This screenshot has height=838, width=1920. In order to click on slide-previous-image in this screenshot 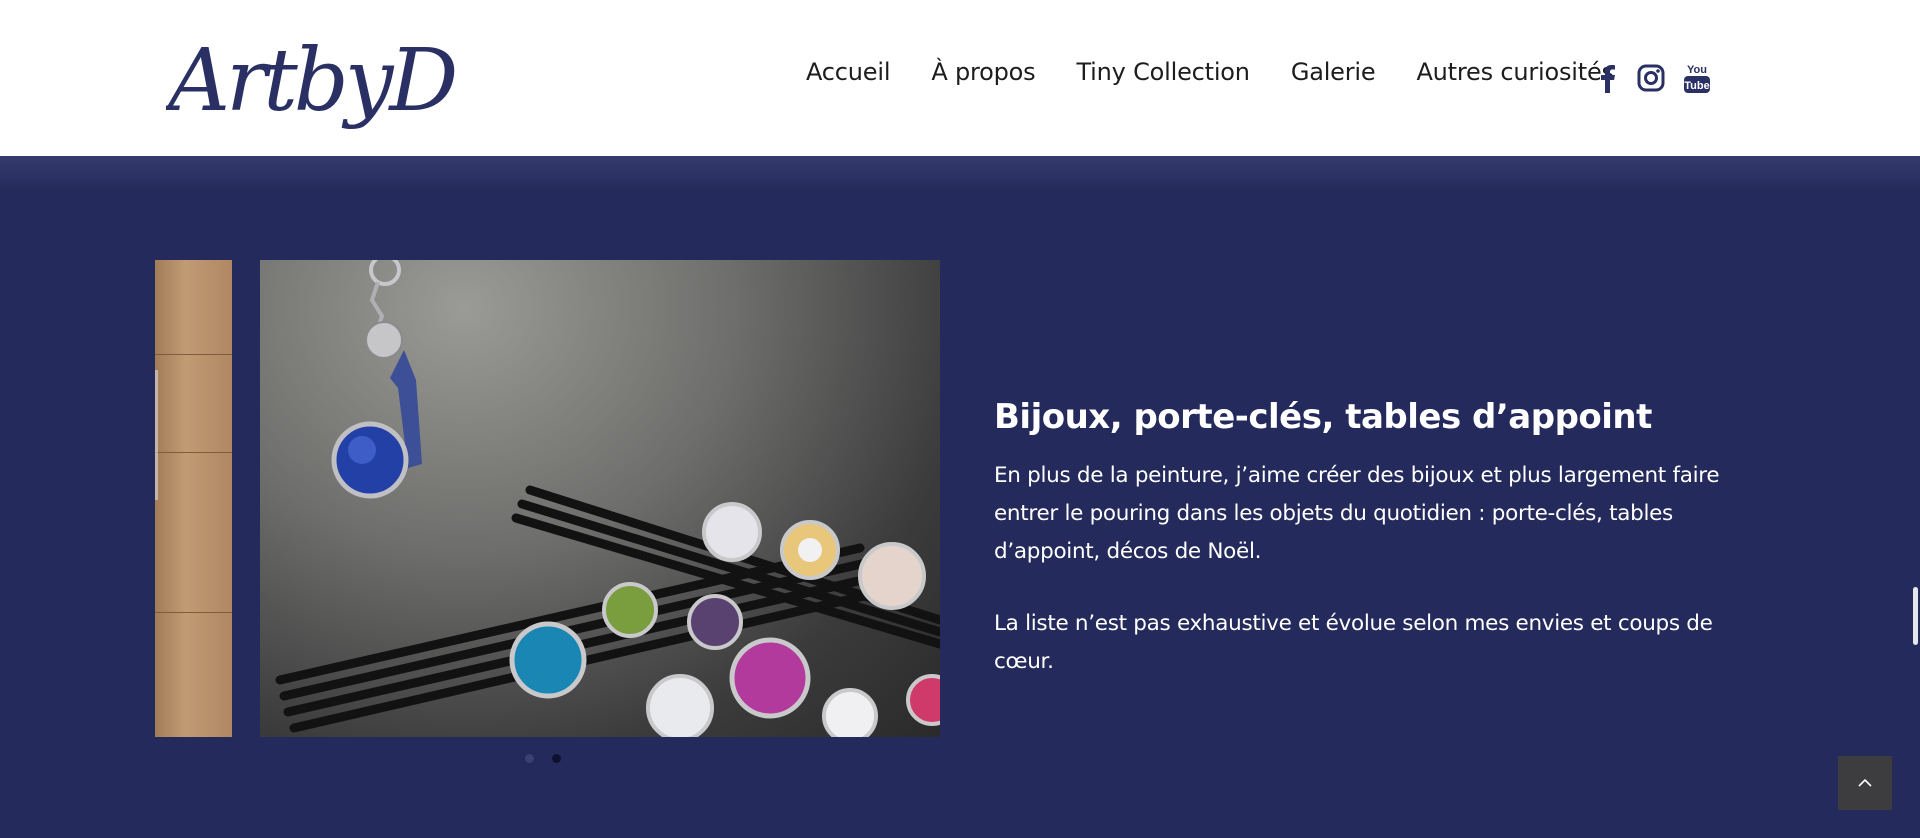, I will do `click(193, 498)`.